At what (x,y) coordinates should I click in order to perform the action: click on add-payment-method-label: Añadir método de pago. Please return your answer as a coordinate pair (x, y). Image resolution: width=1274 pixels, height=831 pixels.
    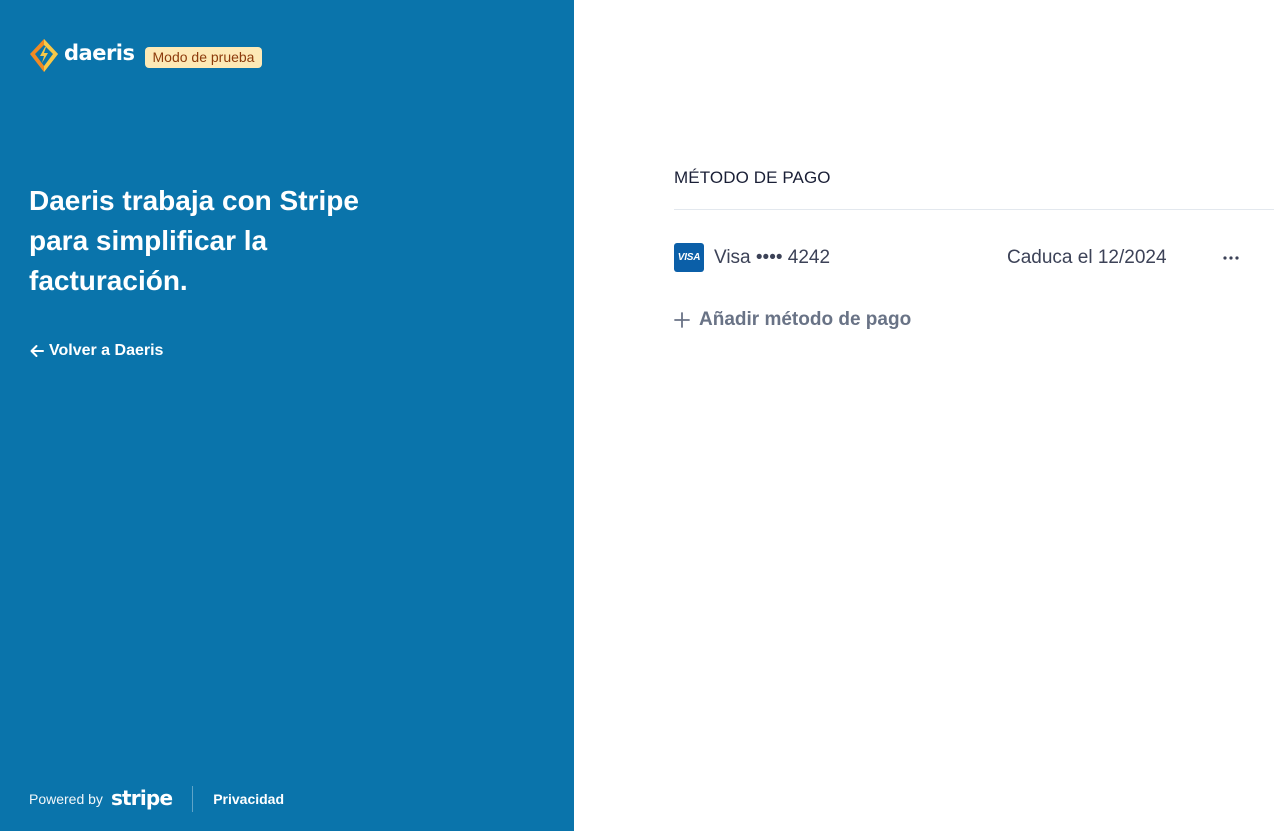
    Looking at the image, I should click on (805, 319).